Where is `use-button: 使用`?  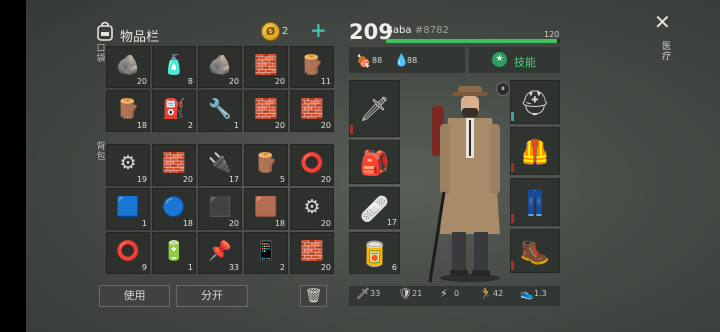
use-button: 使用 is located at coordinates (134, 296).